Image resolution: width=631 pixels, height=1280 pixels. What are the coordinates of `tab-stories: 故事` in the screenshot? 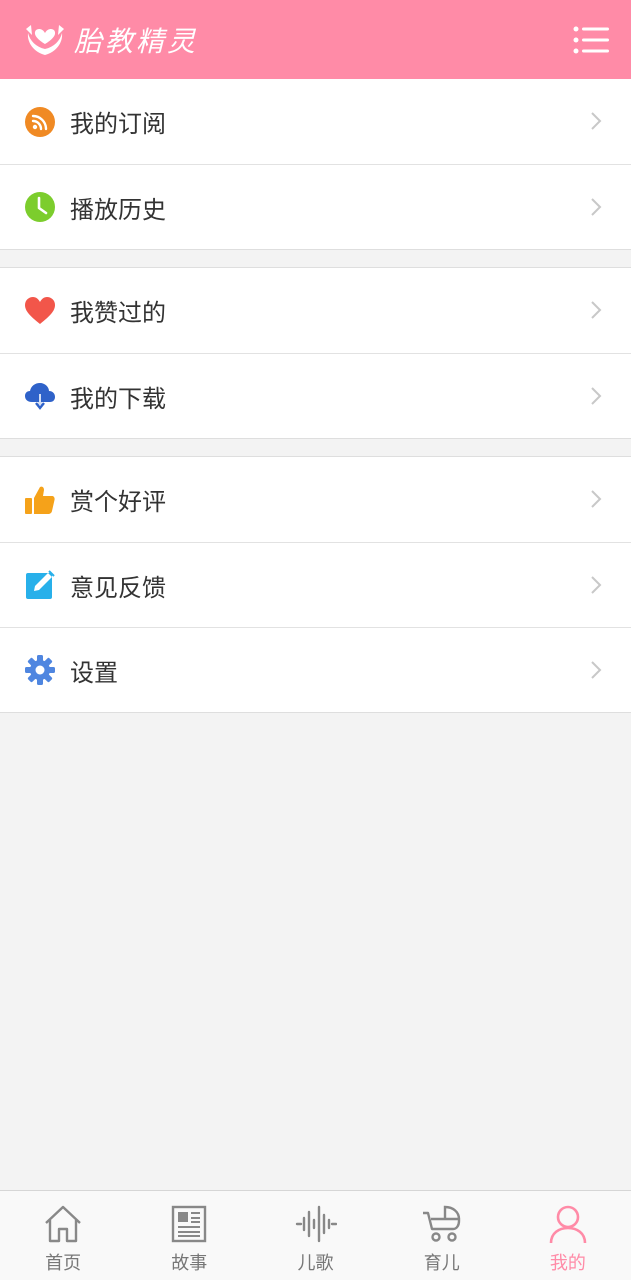 It's located at (189, 1235).